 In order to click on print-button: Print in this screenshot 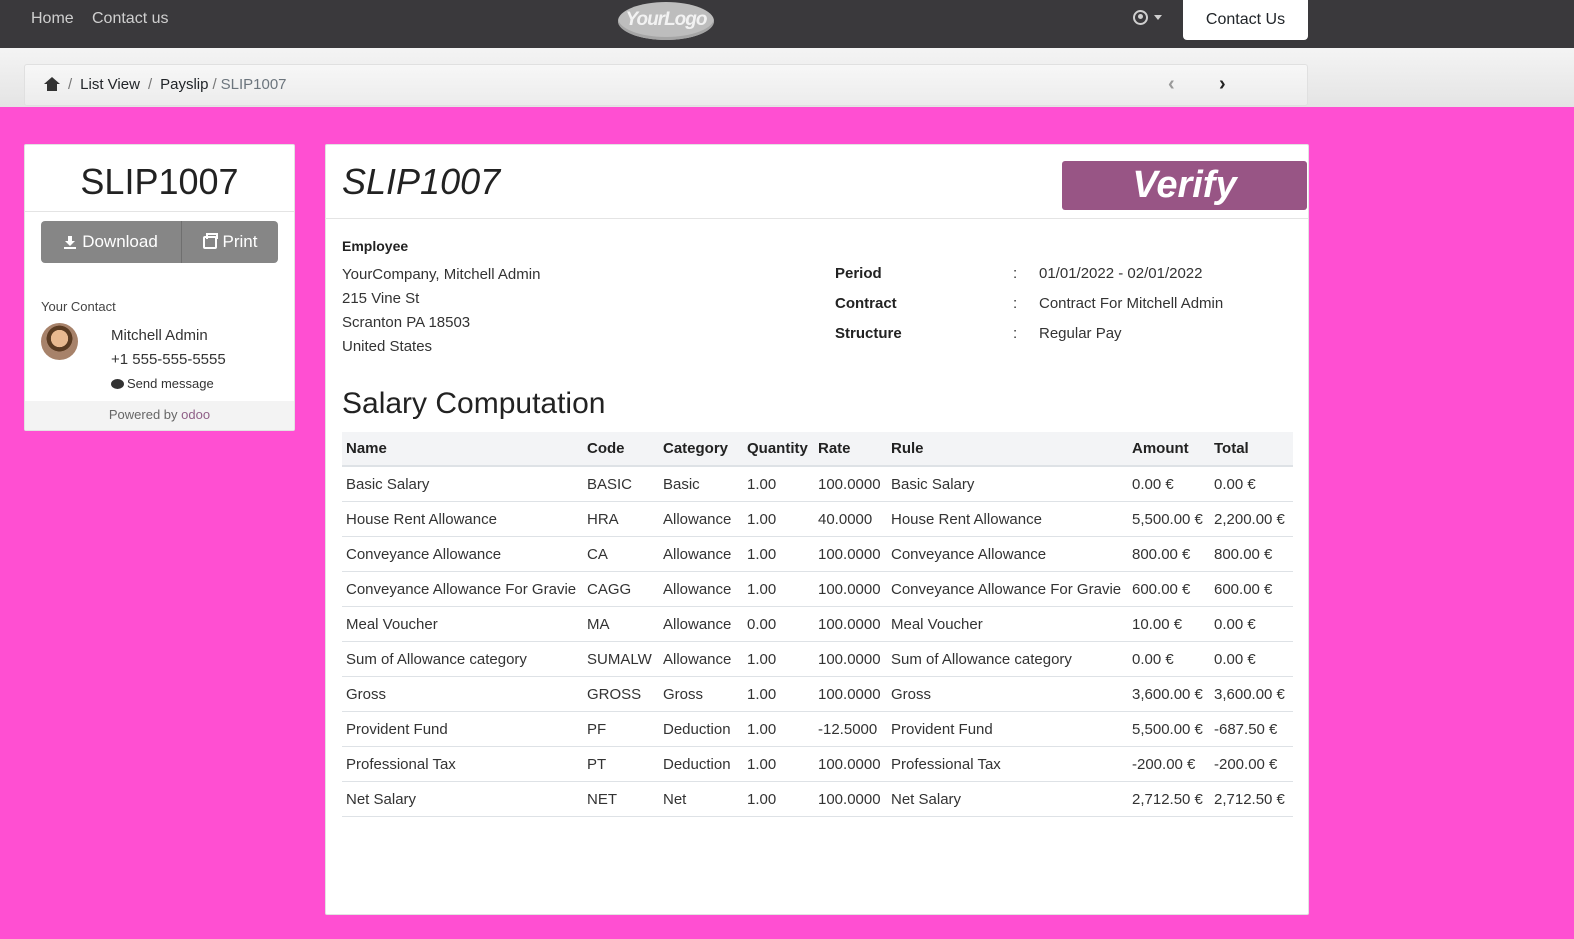, I will do `click(230, 242)`.